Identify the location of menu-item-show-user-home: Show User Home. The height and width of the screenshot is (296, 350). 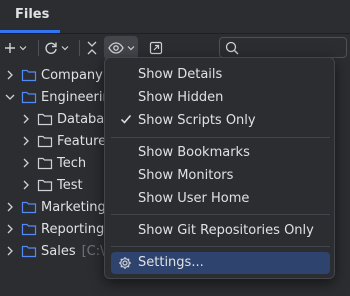
(220, 199).